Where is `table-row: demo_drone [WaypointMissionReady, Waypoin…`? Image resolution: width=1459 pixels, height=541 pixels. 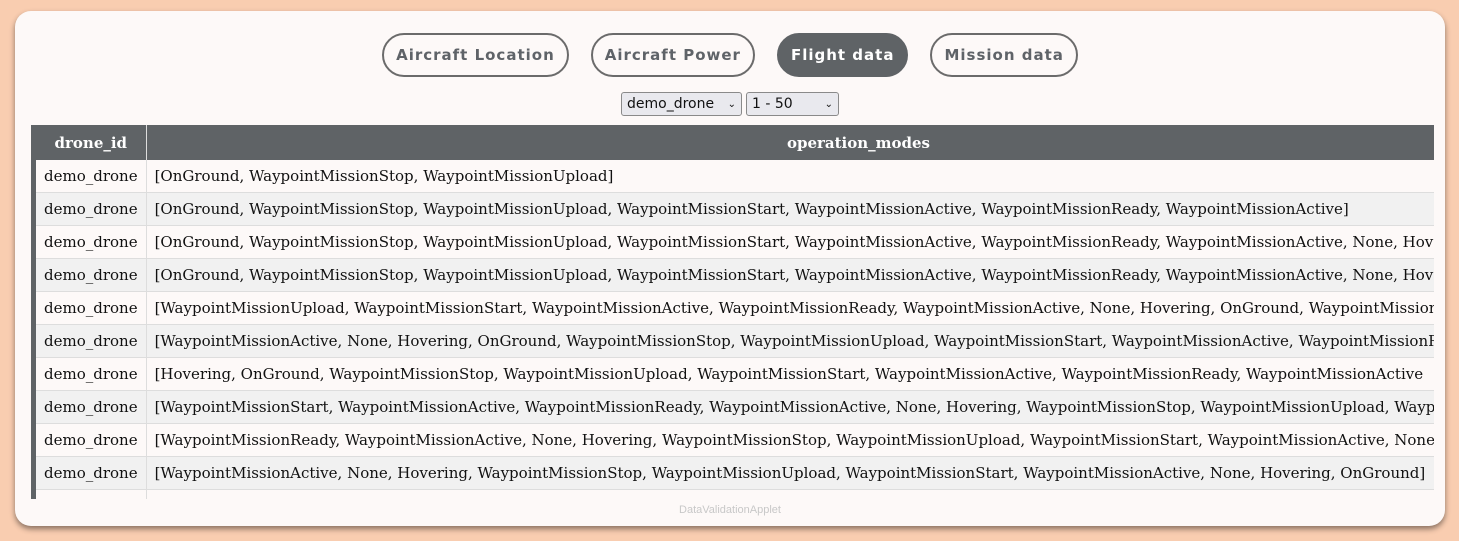
table-row: demo_drone [WaypointMissionReady, Waypoin… is located at coordinates (735, 440).